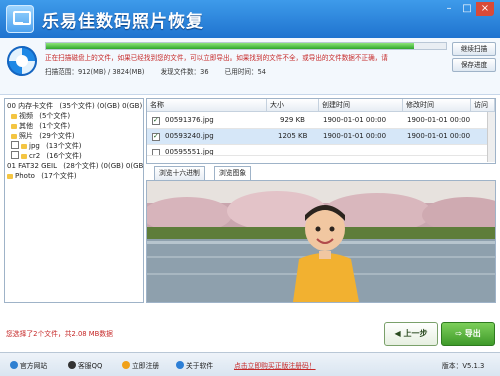 This screenshot has height=376, width=500. What do you see at coordinates (146, 366) in the screenshot?
I see `register-label: 立即注册` at bounding box center [146, 366].